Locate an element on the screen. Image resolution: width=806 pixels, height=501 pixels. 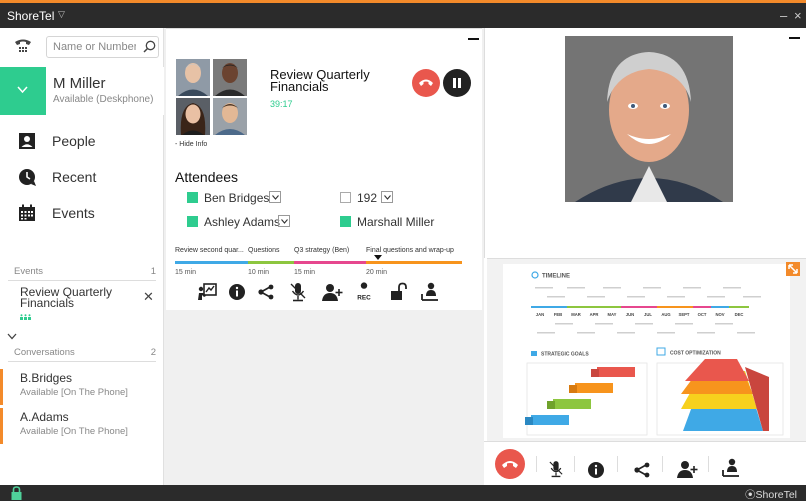
nav-item-recent: Recent is located at coordinates (82, 178).